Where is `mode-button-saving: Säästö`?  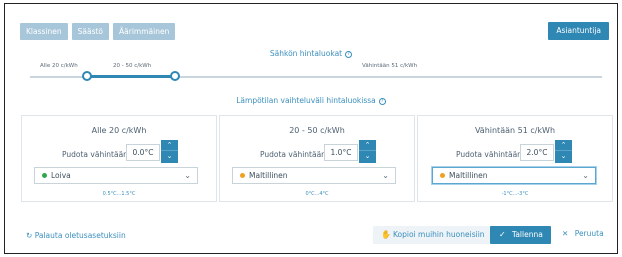
mode-button-saving: Säästö is located at coordinates (90, 31).